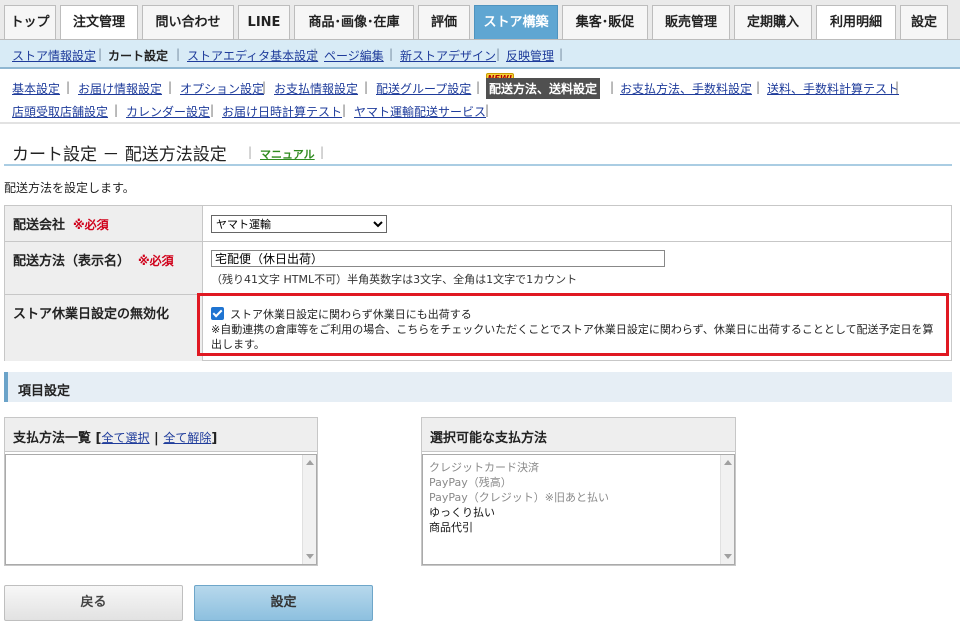 This screenshot has height=625, width=960. What do you see at coordinates (30, 22) in the screenshot?
I see `tab-top: トップ` at bounding box center [30, 22].